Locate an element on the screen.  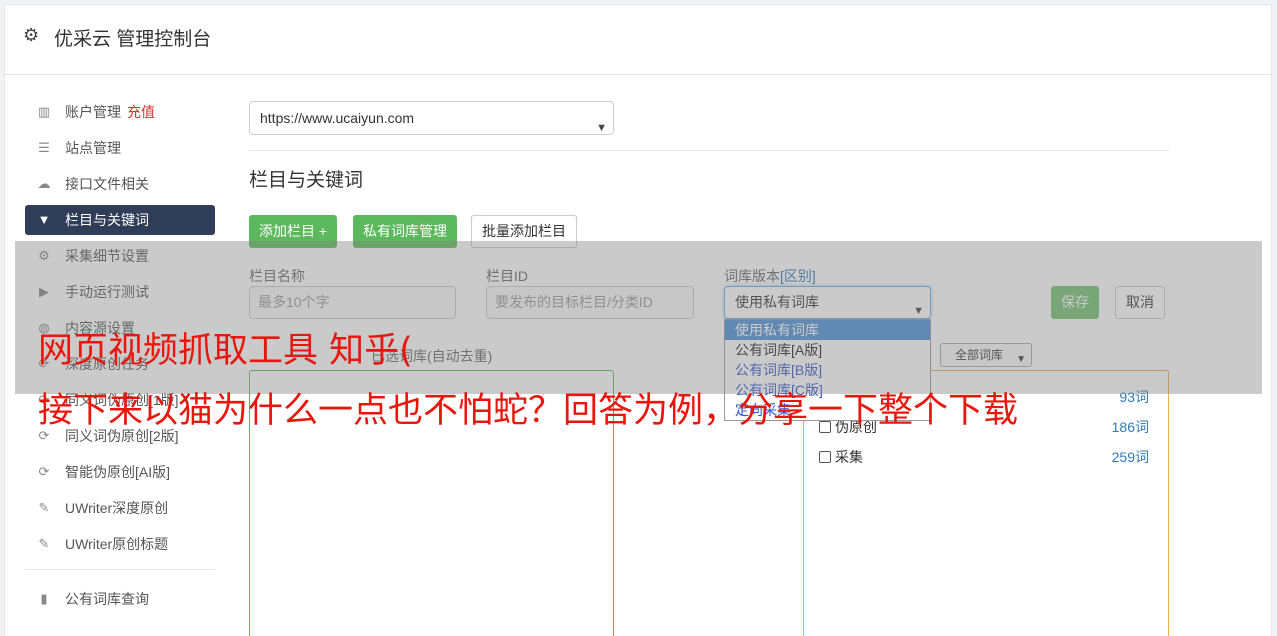
sidebar-item-label: 栏目与关键词 is located at coordinates (107, 220).